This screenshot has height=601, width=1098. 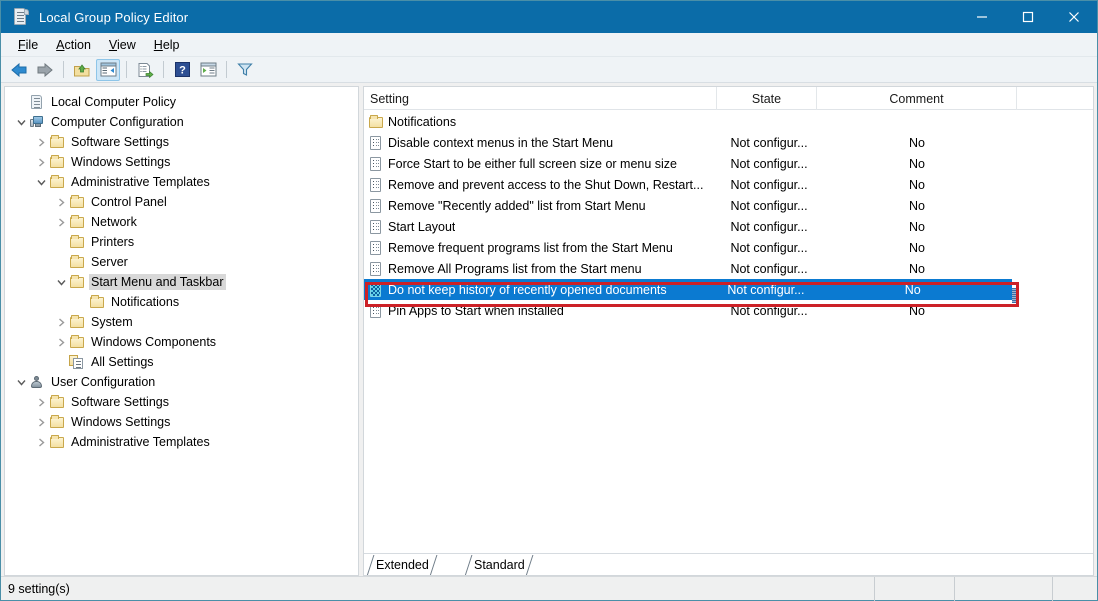 I want to click on minimize-icon, so click(x=982, y=17).